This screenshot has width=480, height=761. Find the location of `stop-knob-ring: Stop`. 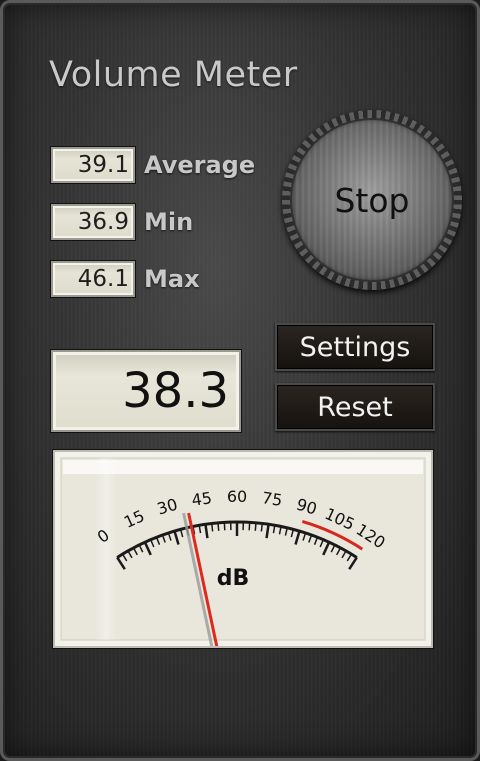

stop-knob-ring: Stop is located at coordinates (372, 200).